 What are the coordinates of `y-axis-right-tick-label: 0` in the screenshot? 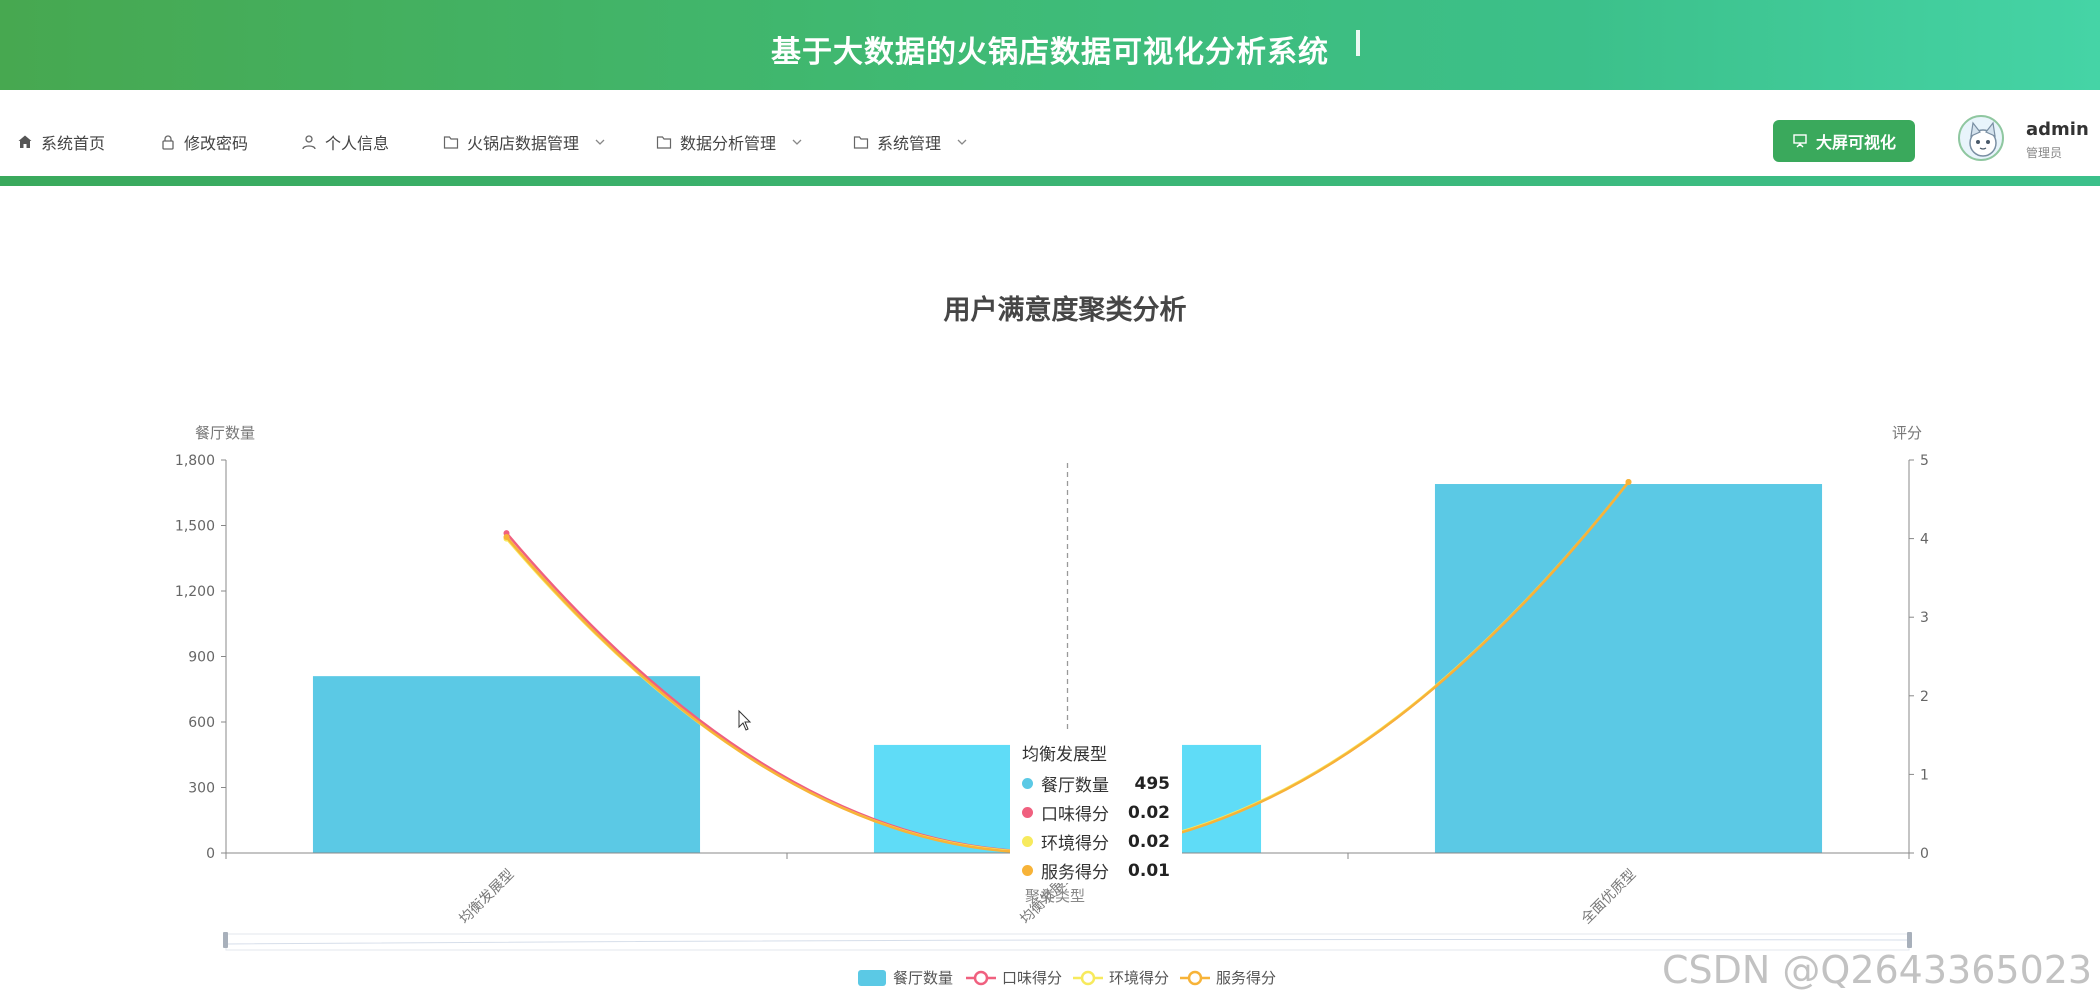 It's located at (1924, 854).